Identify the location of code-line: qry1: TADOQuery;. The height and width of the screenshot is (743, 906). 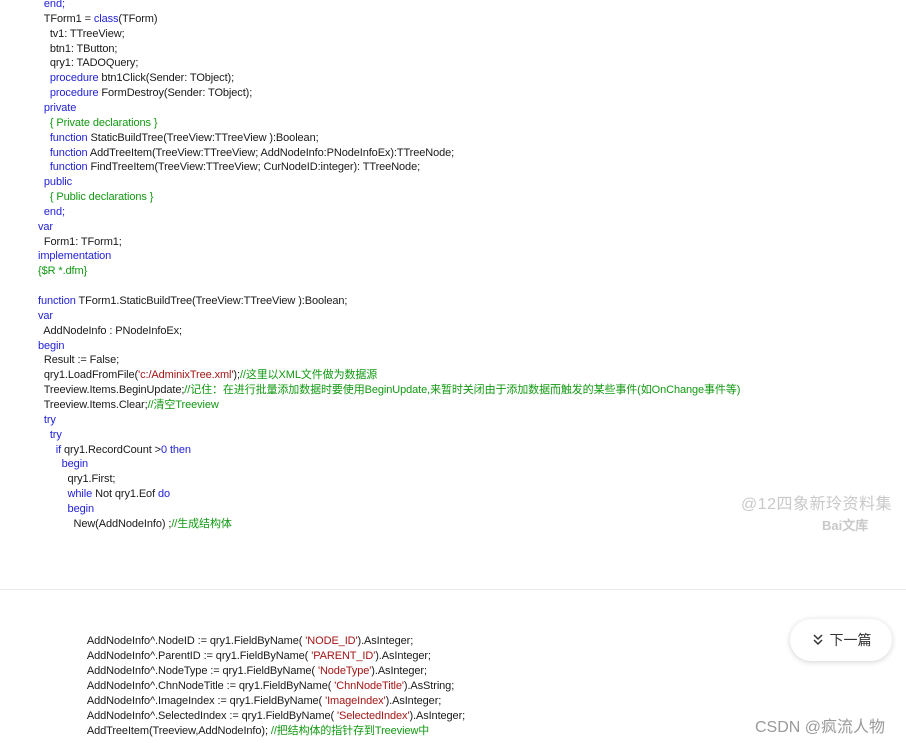
(88, 63).